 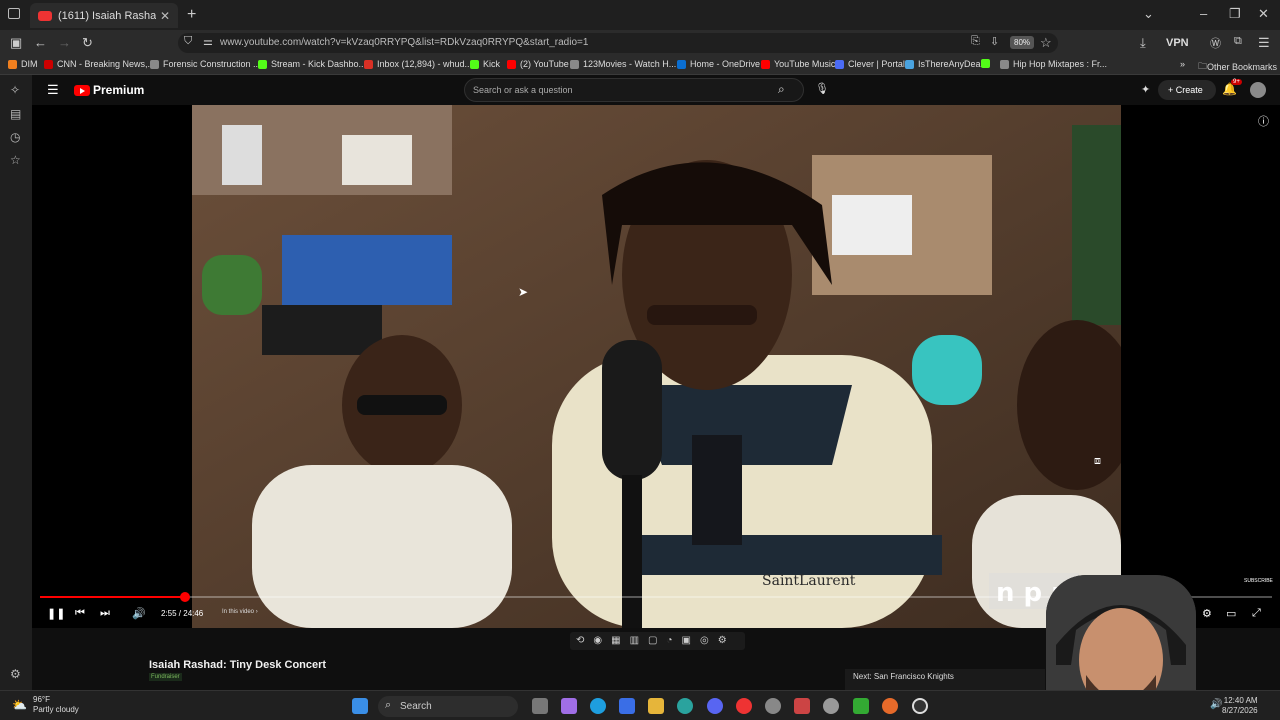 What do you see at coordinates (240, 612) in the screenshot?
I see `chapter-button: In this video ›` at bounding box center [240, 612].